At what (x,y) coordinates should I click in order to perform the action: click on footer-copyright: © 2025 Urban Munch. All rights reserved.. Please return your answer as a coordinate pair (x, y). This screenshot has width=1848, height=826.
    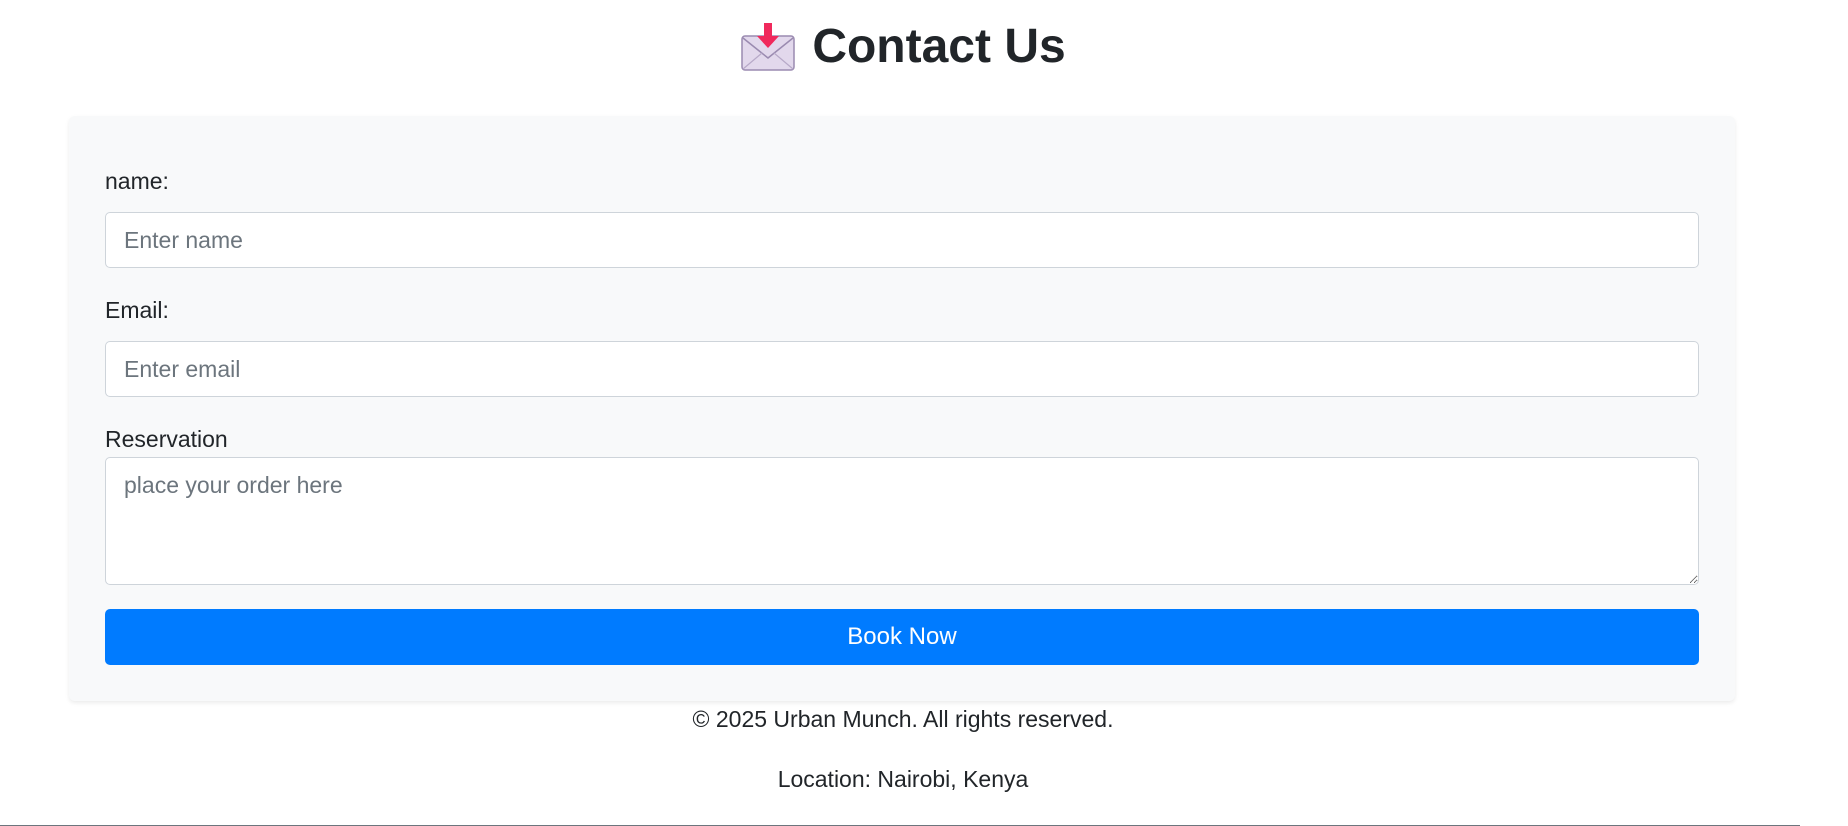
    Looking at the image, I should click on (903, 719).